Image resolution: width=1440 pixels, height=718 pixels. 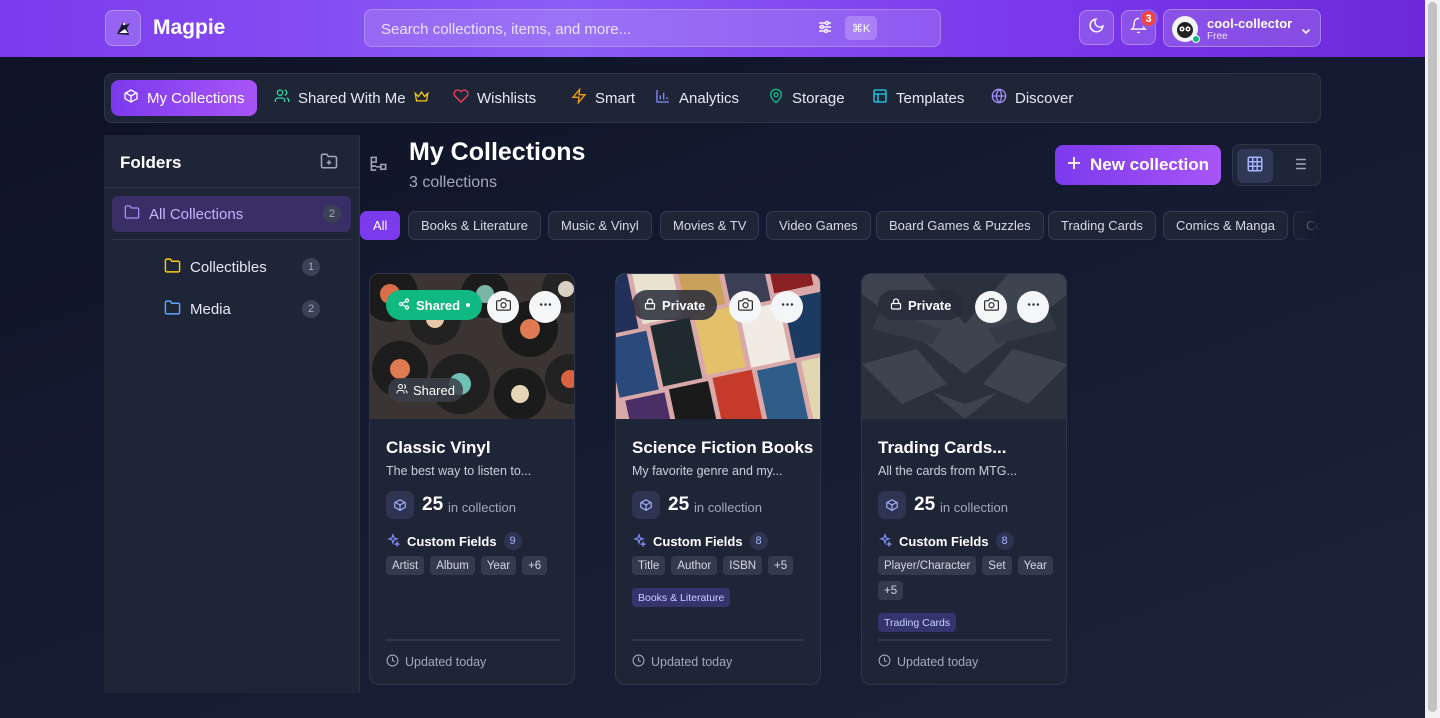 What do you see at coordinates (818, 225) in the screenshot?
I see `chip-video-games: Video Games` at bounding box center [818, 225].